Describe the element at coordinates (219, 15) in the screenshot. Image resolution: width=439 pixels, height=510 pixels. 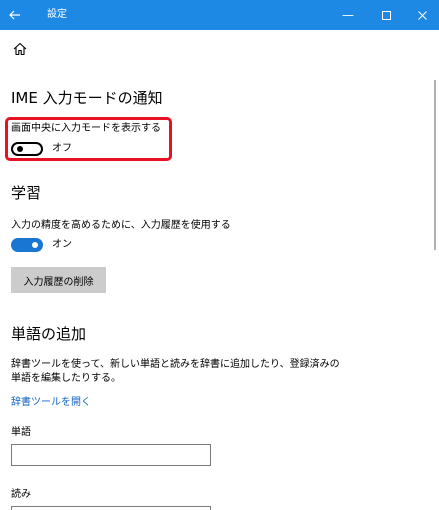
I see `title-bar: 設定 —` at that location.